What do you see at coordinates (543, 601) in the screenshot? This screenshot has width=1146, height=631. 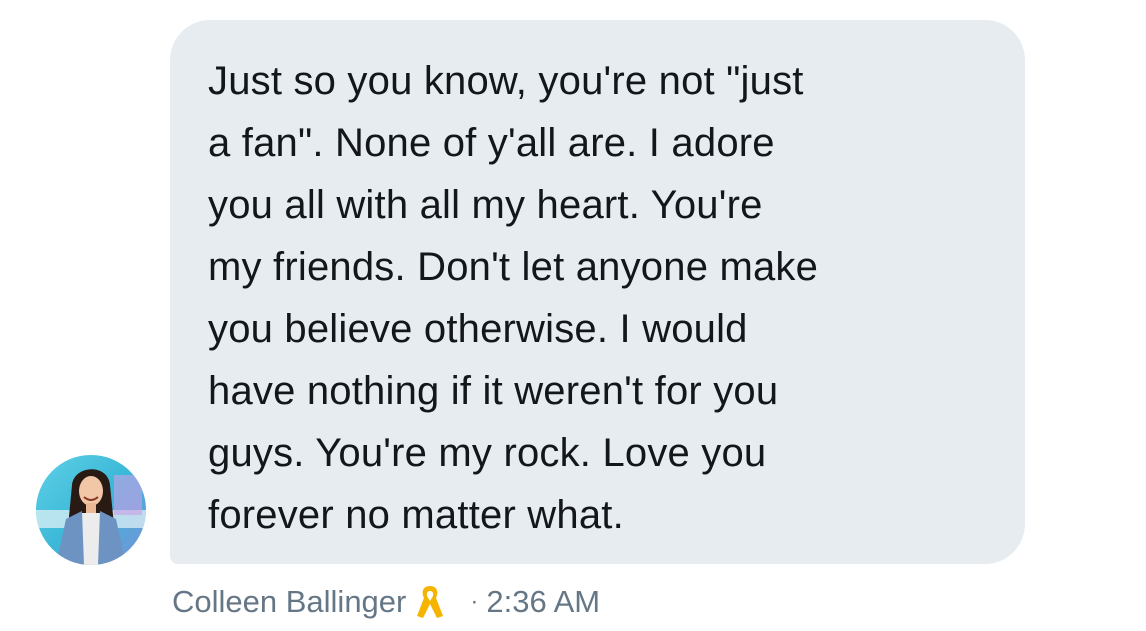 I see `message-timestamp: 2:36 AM` at bounding box center [543, 601].